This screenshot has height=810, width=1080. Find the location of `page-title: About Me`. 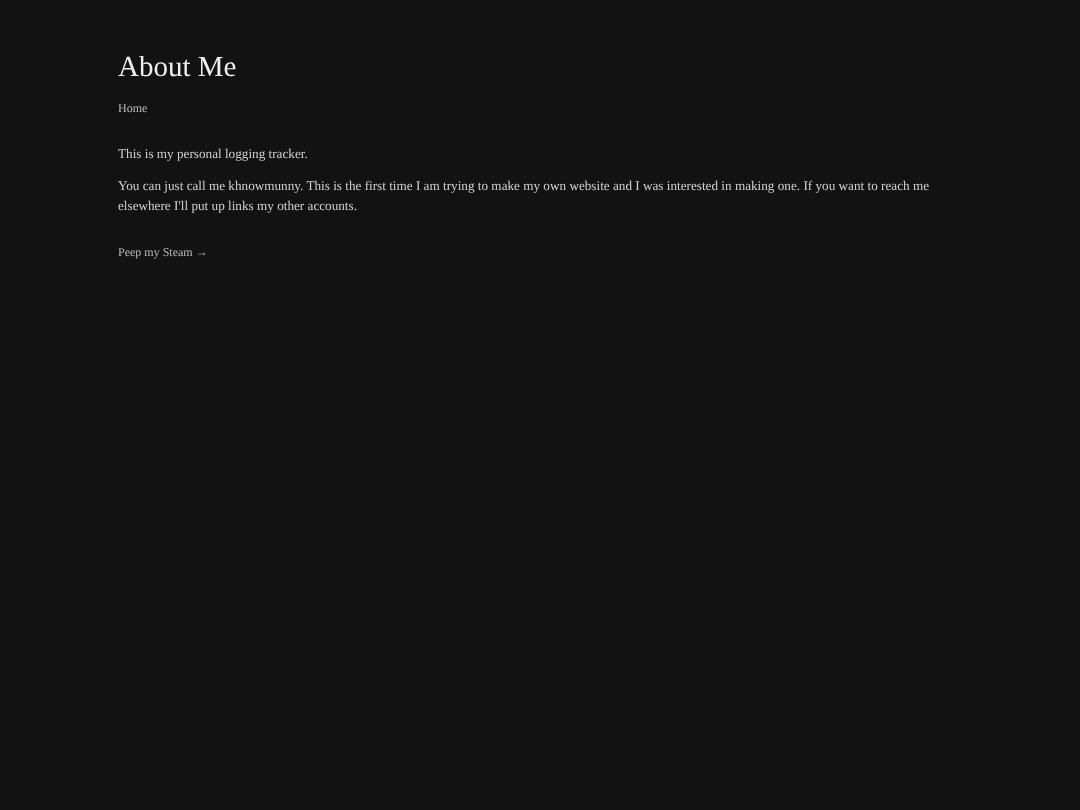

page-title: About Me is located at coordinates (178, 68).